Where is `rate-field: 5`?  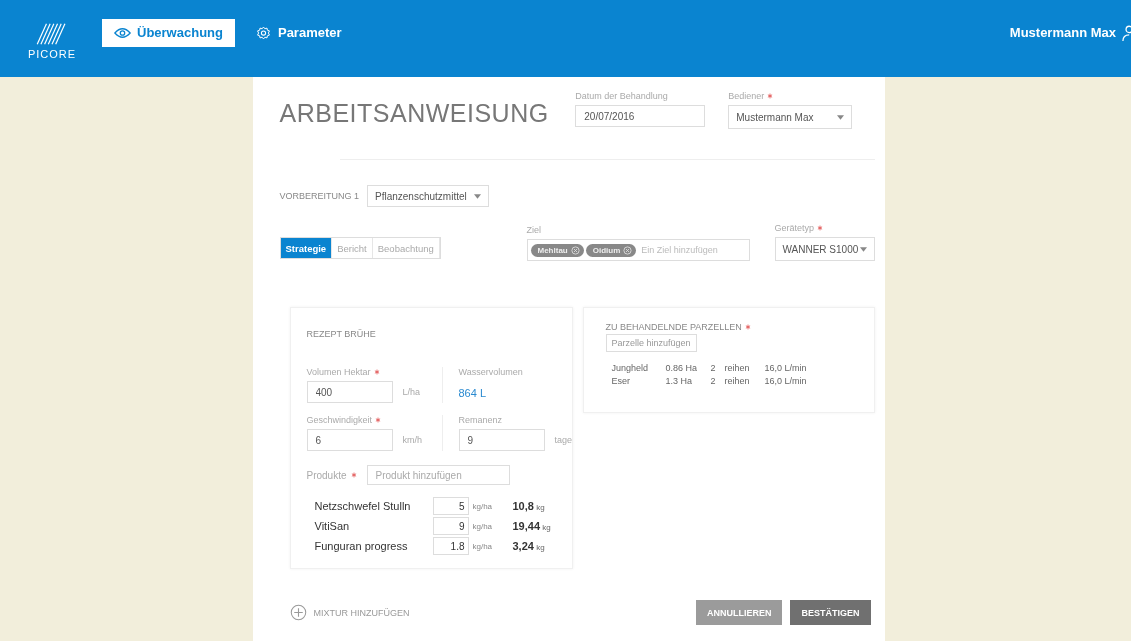 rate-field: 5 is located at coordinates (450, 506).